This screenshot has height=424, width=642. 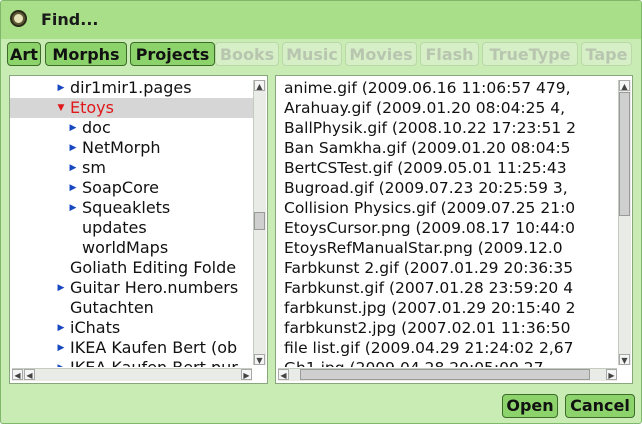 I want to click on file-list-item: Collision Physics.gif (2009.07.25 21:0, so click(x=447, y=208).